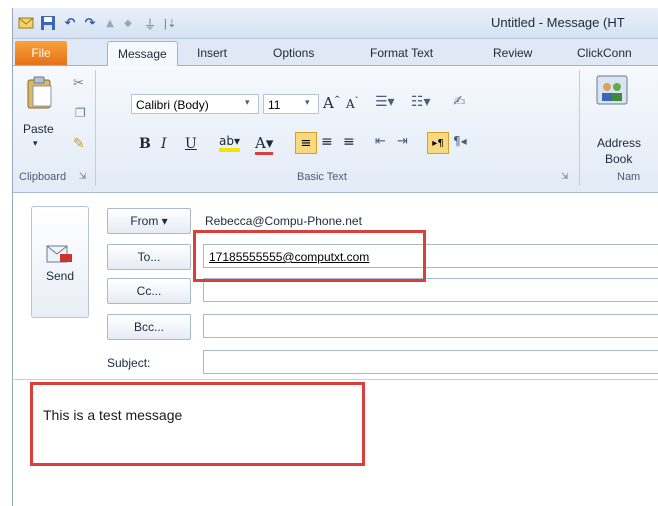  Describe the element at coordinates (460, 141) in the screenshot. I see `rtl-icon: ¶◂` at that location.